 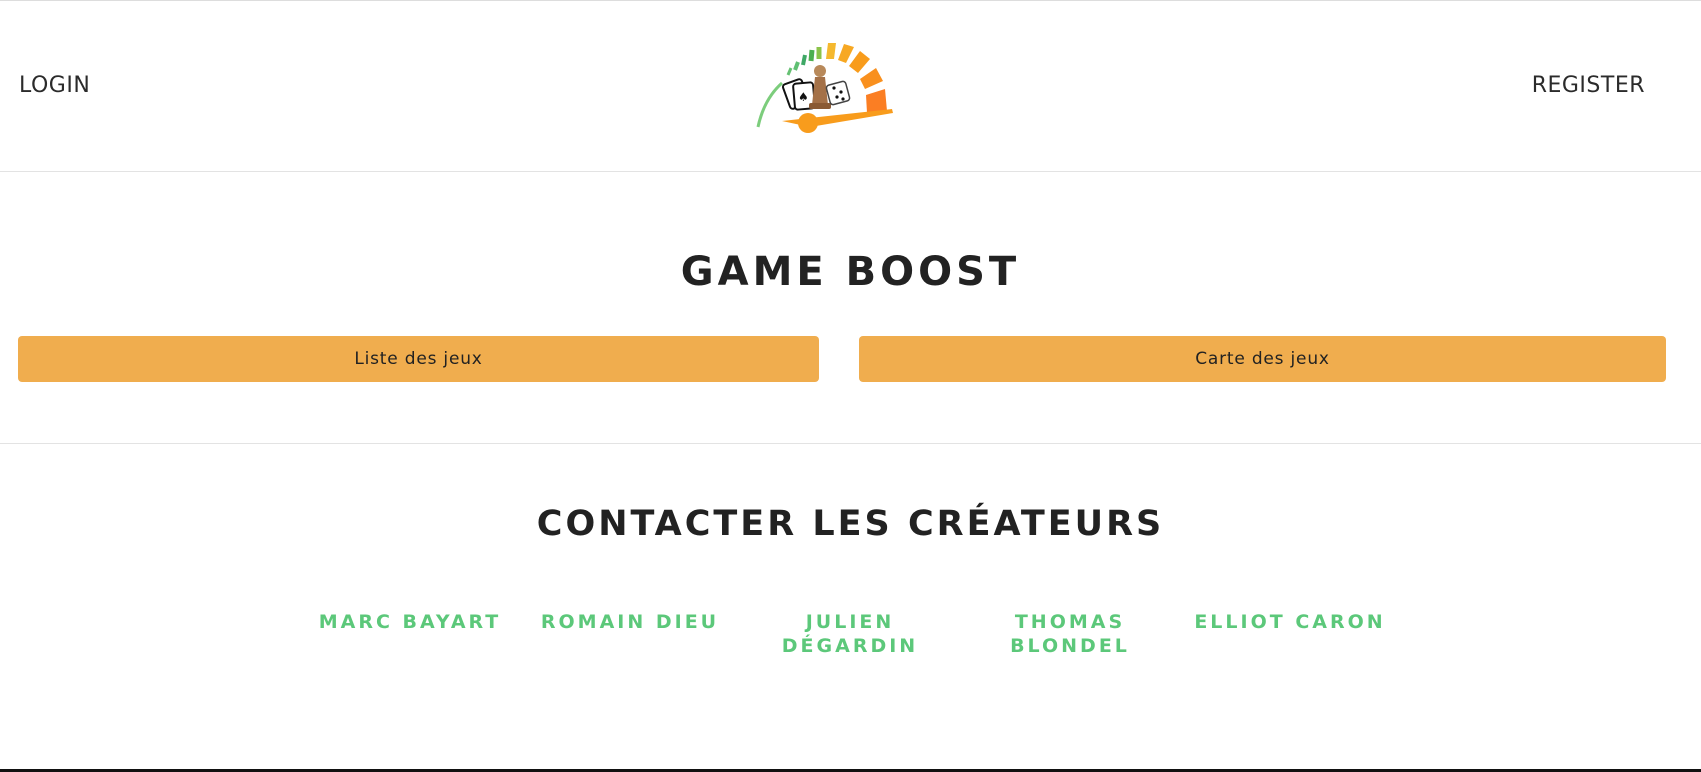 What do you see at coordinates (1262, 359) in the screenshot?
I see `games-map-button: Carte des jeux` at bounding box center [1262, 359].